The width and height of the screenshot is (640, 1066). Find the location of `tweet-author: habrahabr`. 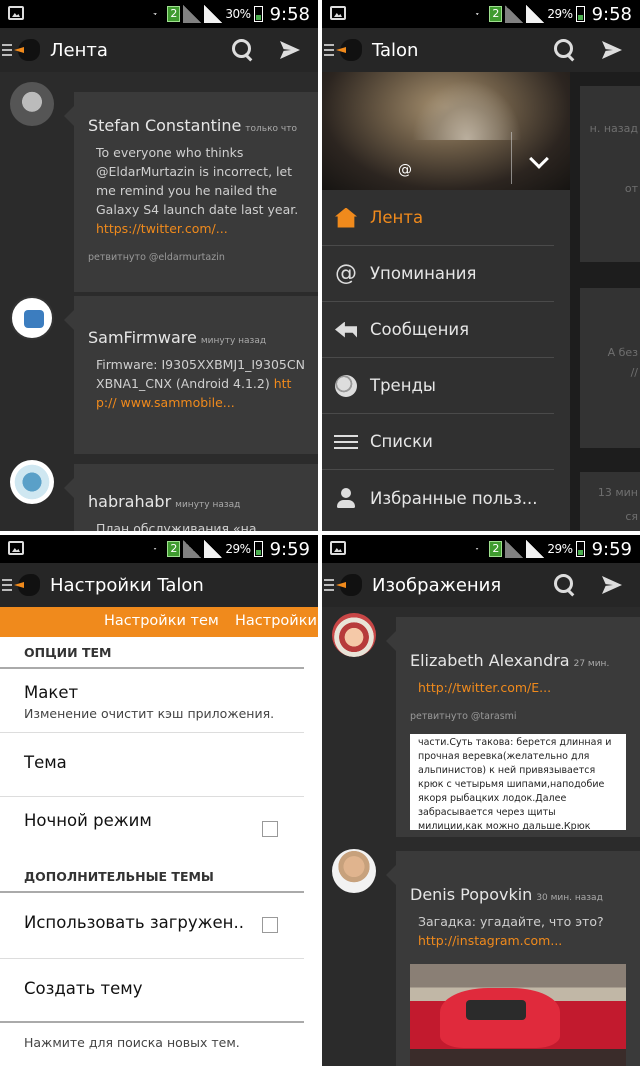

tweet-author: habrahabr is located at coordinates (129, 501).